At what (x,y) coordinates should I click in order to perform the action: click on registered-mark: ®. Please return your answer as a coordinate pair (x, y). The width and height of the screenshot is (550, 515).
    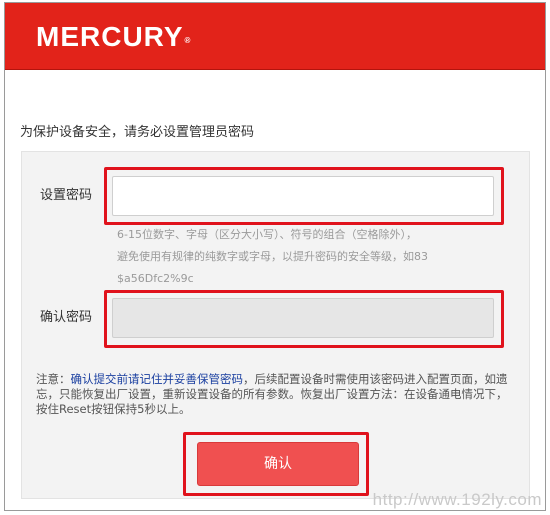
    Looking at the image, I should click on (187, 40).